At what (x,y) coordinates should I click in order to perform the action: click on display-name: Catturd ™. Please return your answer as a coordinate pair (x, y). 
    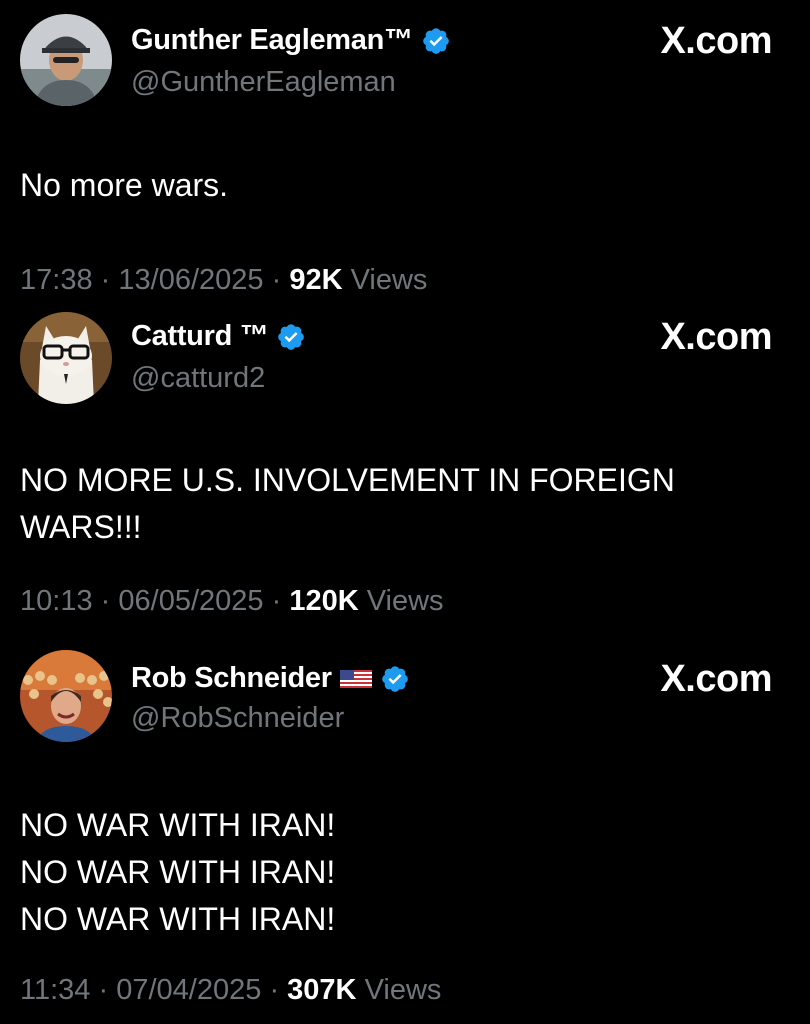
    Looking at the image, I should click on (200, 336).